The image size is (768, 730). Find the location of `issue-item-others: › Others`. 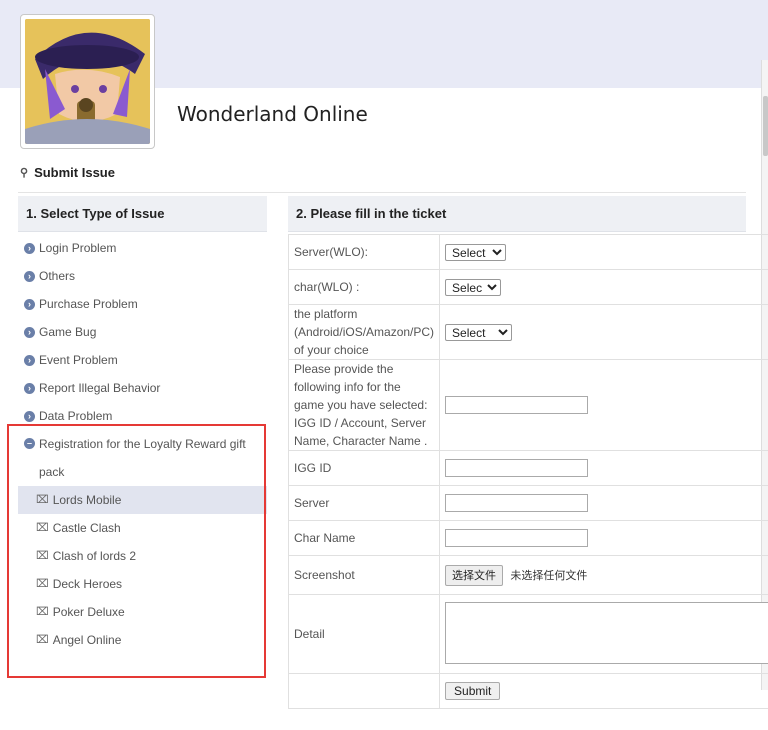

issue-item-others: › Others is located at coordinates (142, 276).